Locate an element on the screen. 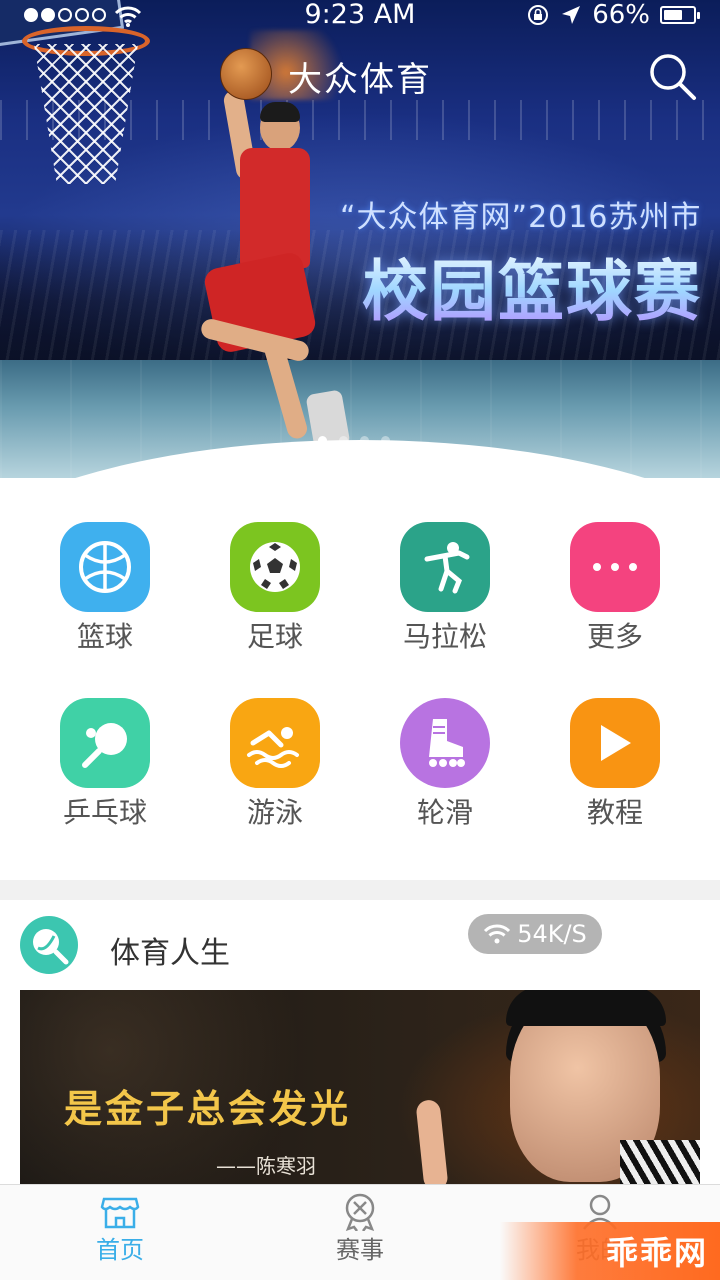 The width and height of the screenshot is (720, 1280). status-right-group: 66% is located at coordinates (613, 15).